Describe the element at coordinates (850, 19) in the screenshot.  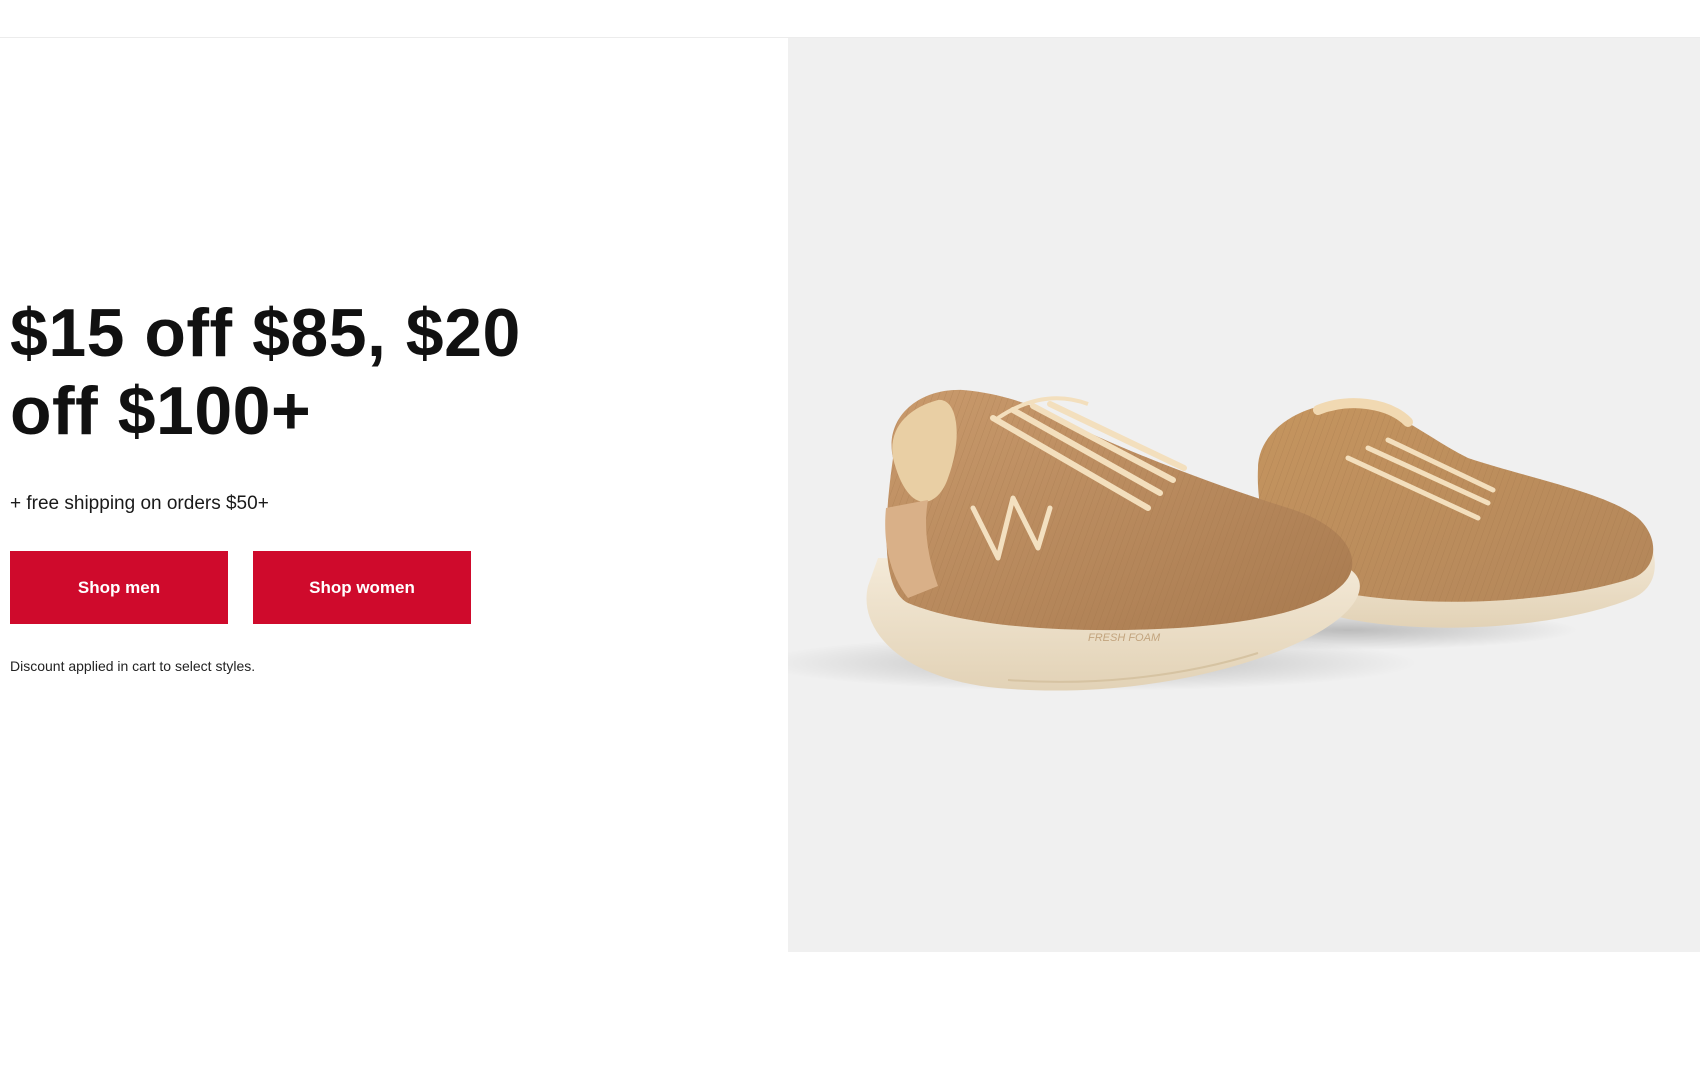
I see `top-header-strip` at that location.